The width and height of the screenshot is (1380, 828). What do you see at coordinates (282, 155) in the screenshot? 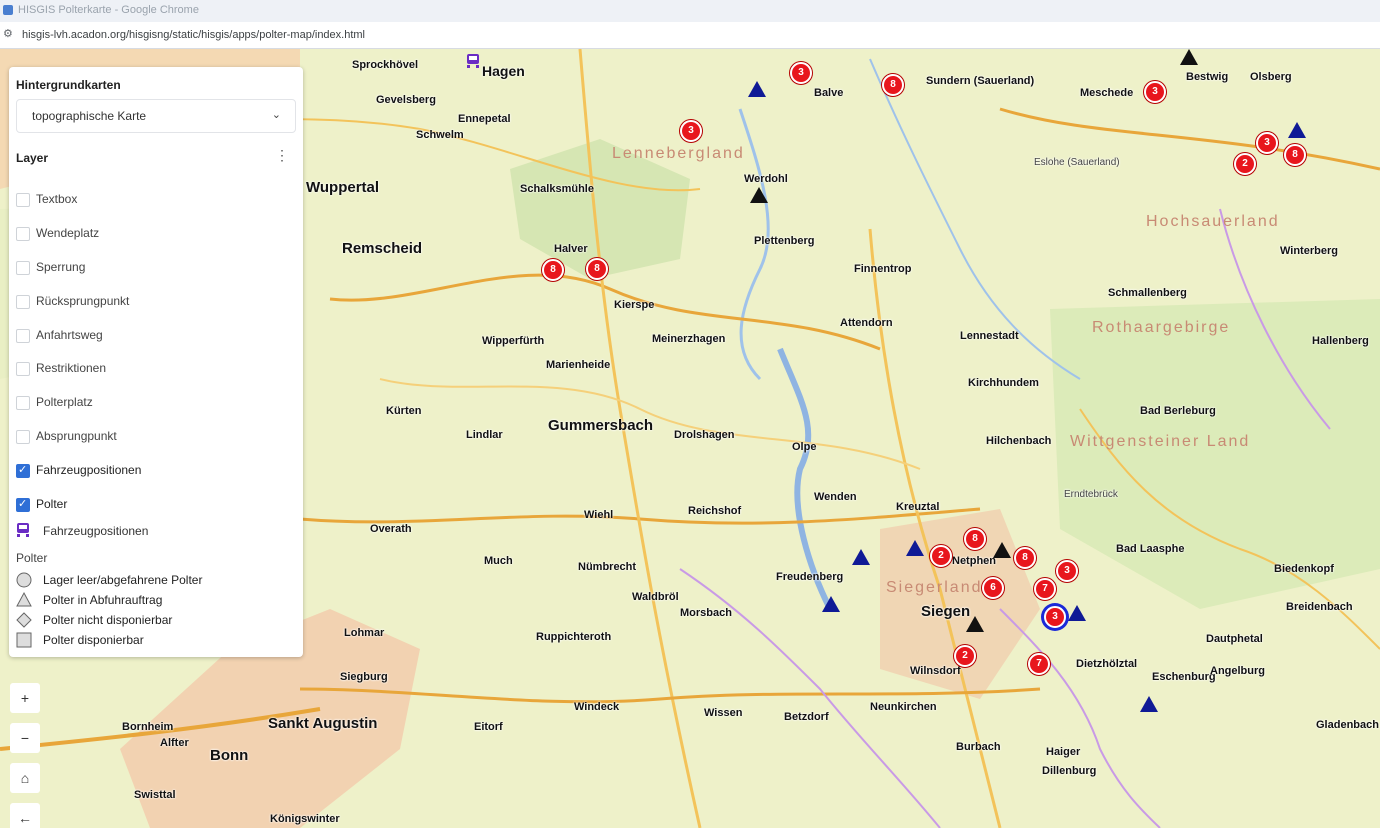
I see `more-options-icon: ⋮` at bounding box center [282, 155].